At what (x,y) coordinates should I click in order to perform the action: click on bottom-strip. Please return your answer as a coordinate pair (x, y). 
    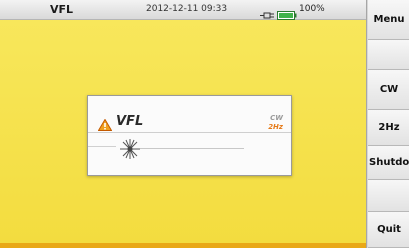
    Looking at the image, I should click on (183, 245).